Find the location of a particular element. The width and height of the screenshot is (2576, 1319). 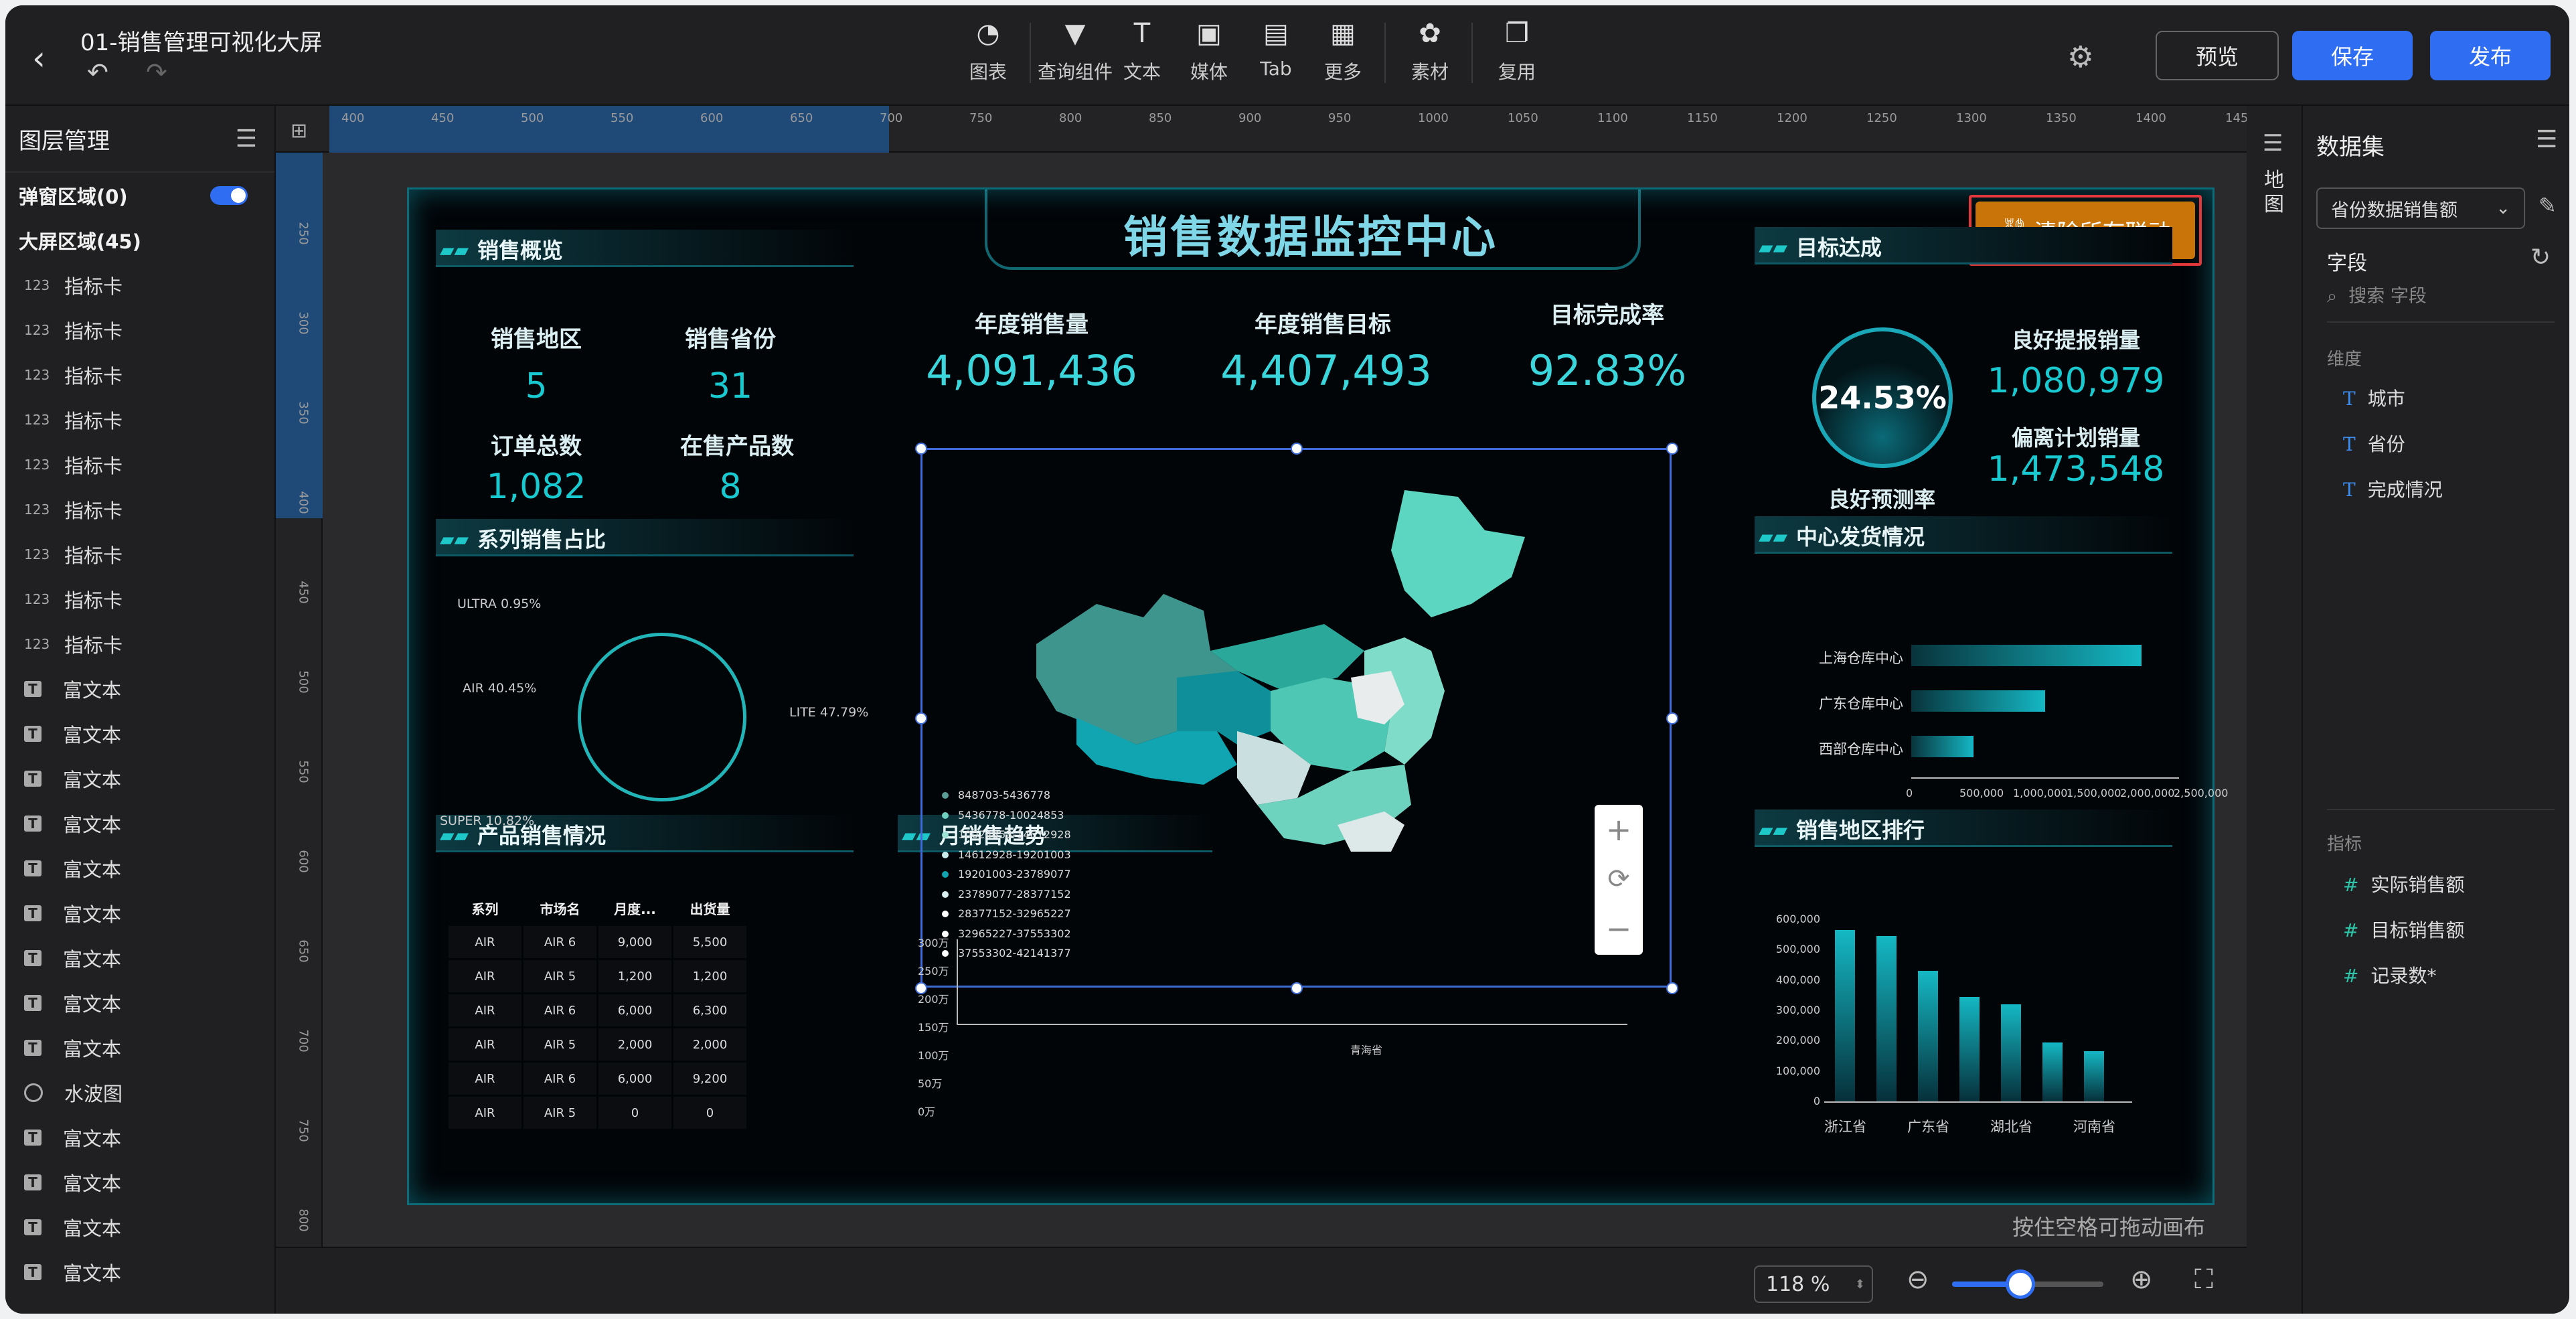

tool-tab: ▤ Tab is located at coordinates (1276, 52).